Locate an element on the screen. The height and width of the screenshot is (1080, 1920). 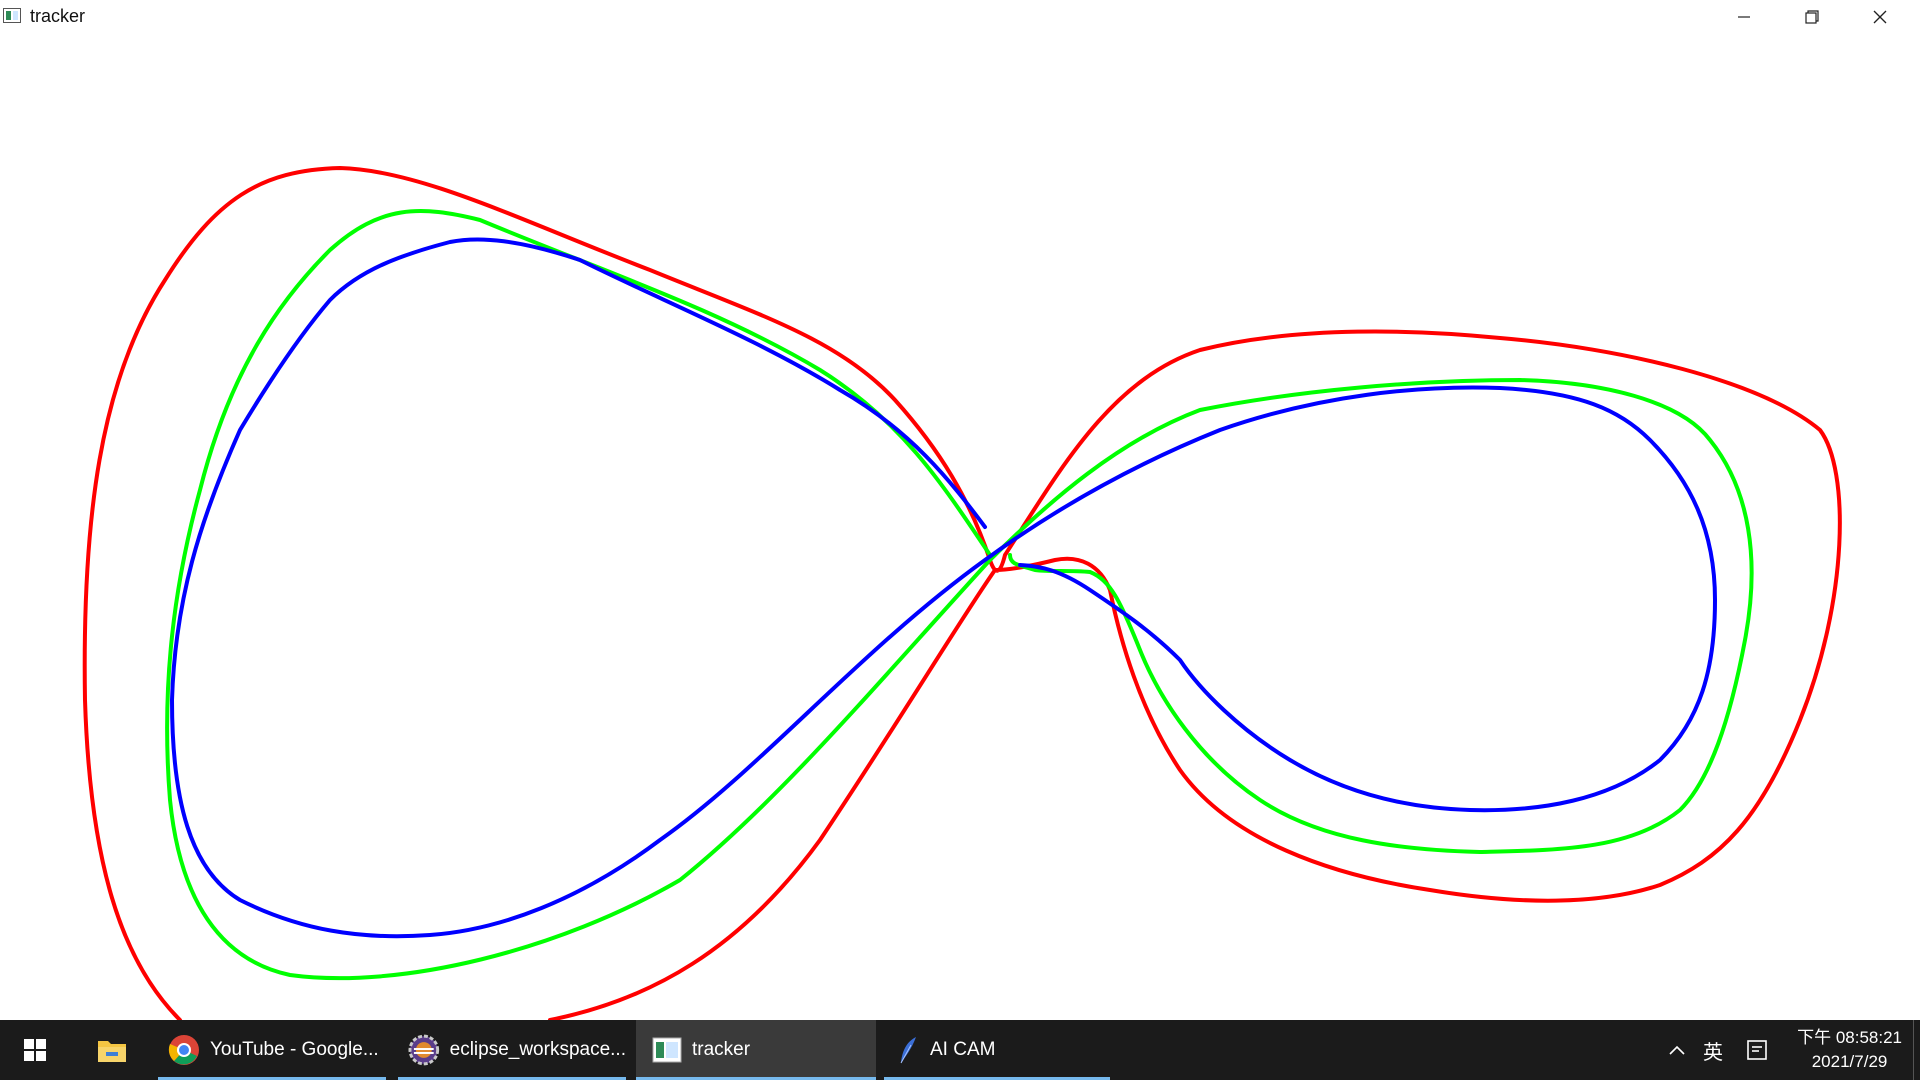
clock-date: 2021/7/29 is located at coordinates (1849, 1061).